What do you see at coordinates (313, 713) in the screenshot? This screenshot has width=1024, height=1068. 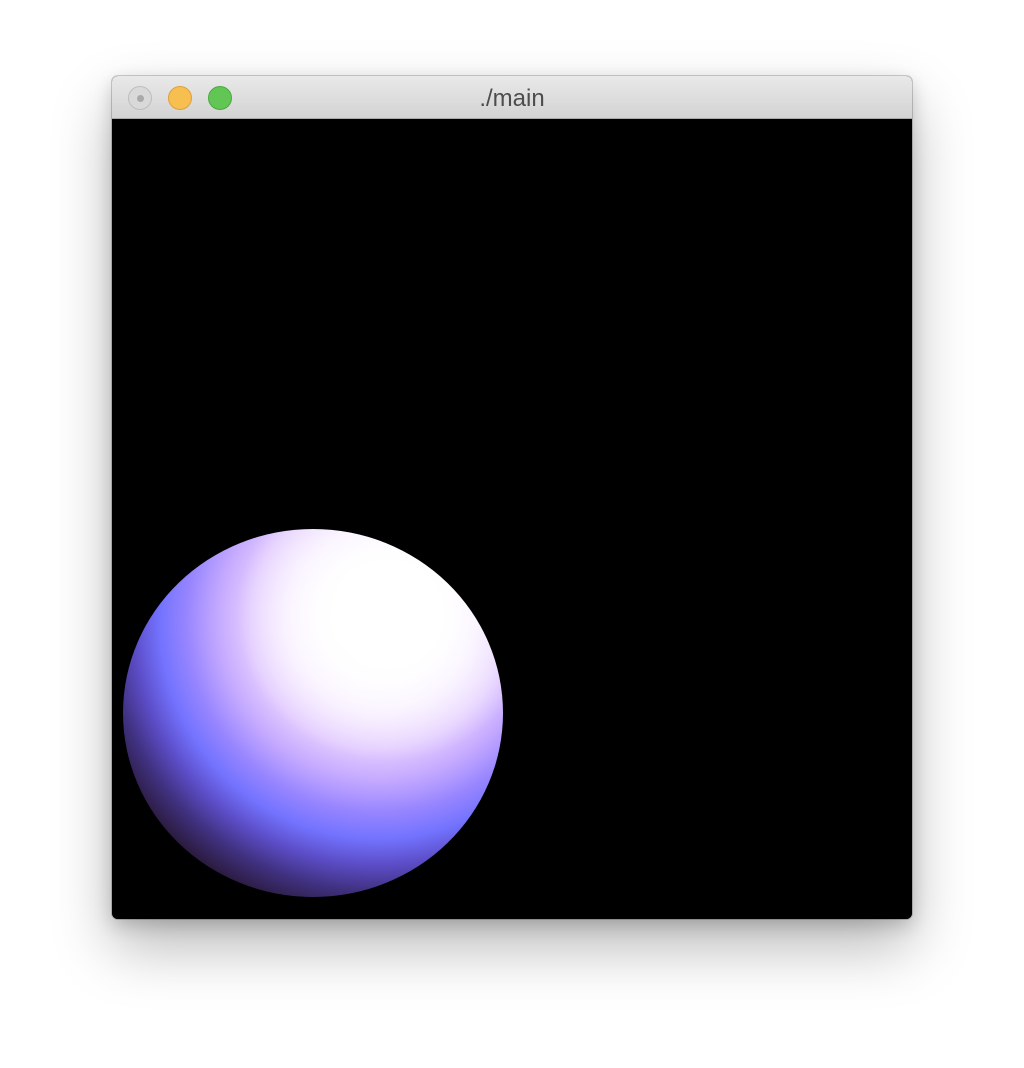 I see `sphere-rim-light` at bounding box center [313, 713].